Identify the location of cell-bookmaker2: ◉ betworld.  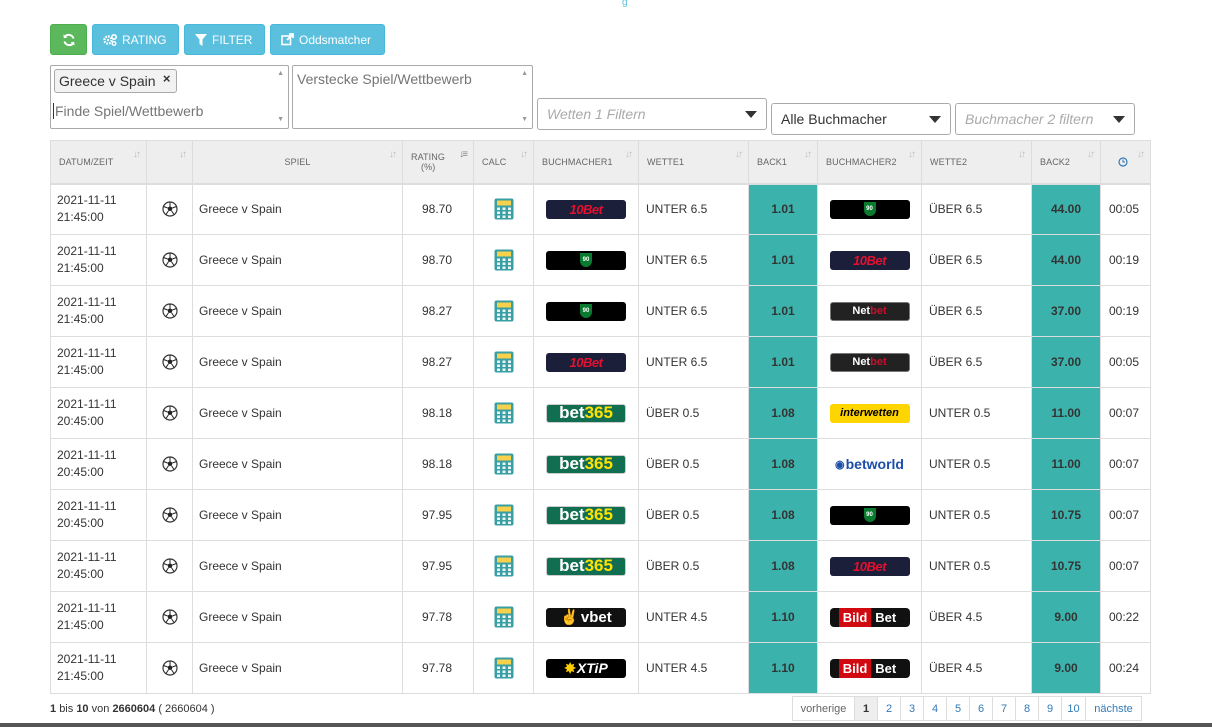
(869, 464).